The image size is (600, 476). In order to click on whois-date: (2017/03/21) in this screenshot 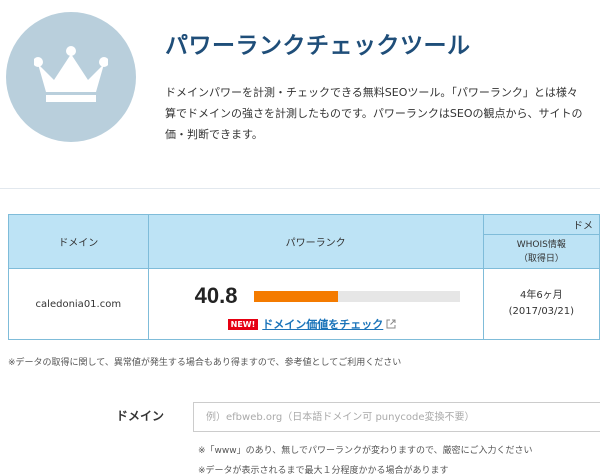, I will do `click(541, 311)`.